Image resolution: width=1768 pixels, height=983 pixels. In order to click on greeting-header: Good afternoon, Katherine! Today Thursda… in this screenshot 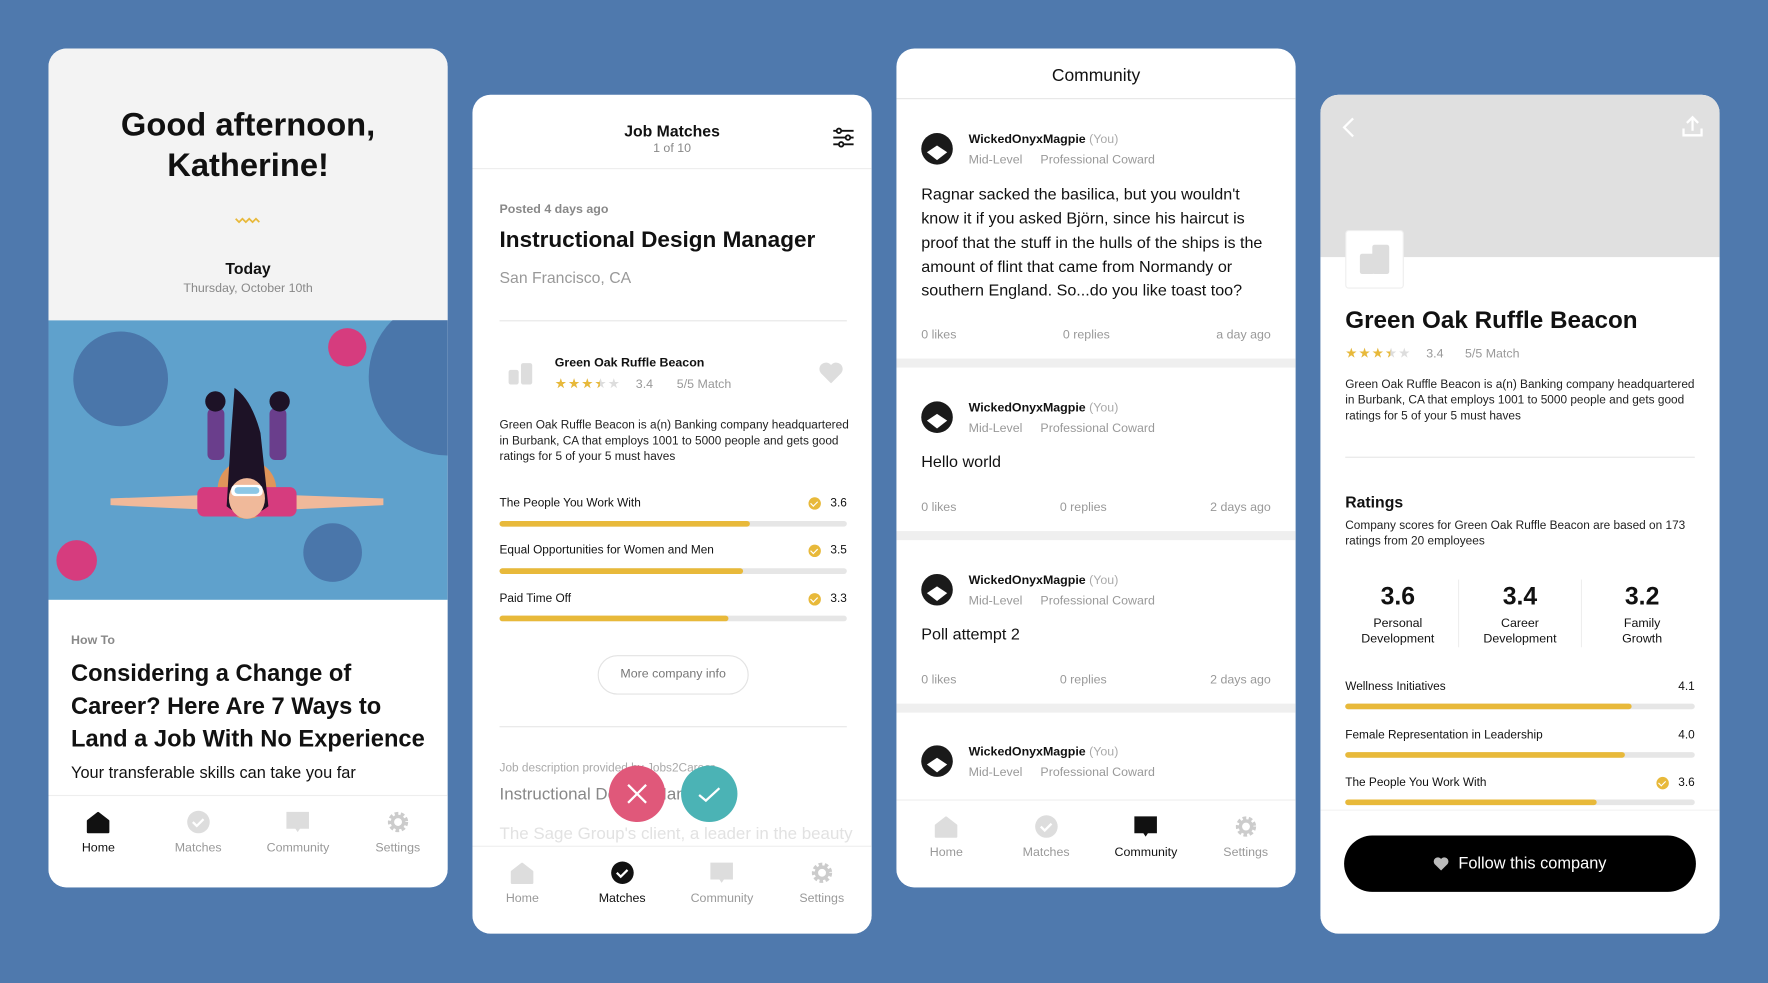, I will do `click(248, 184)`.